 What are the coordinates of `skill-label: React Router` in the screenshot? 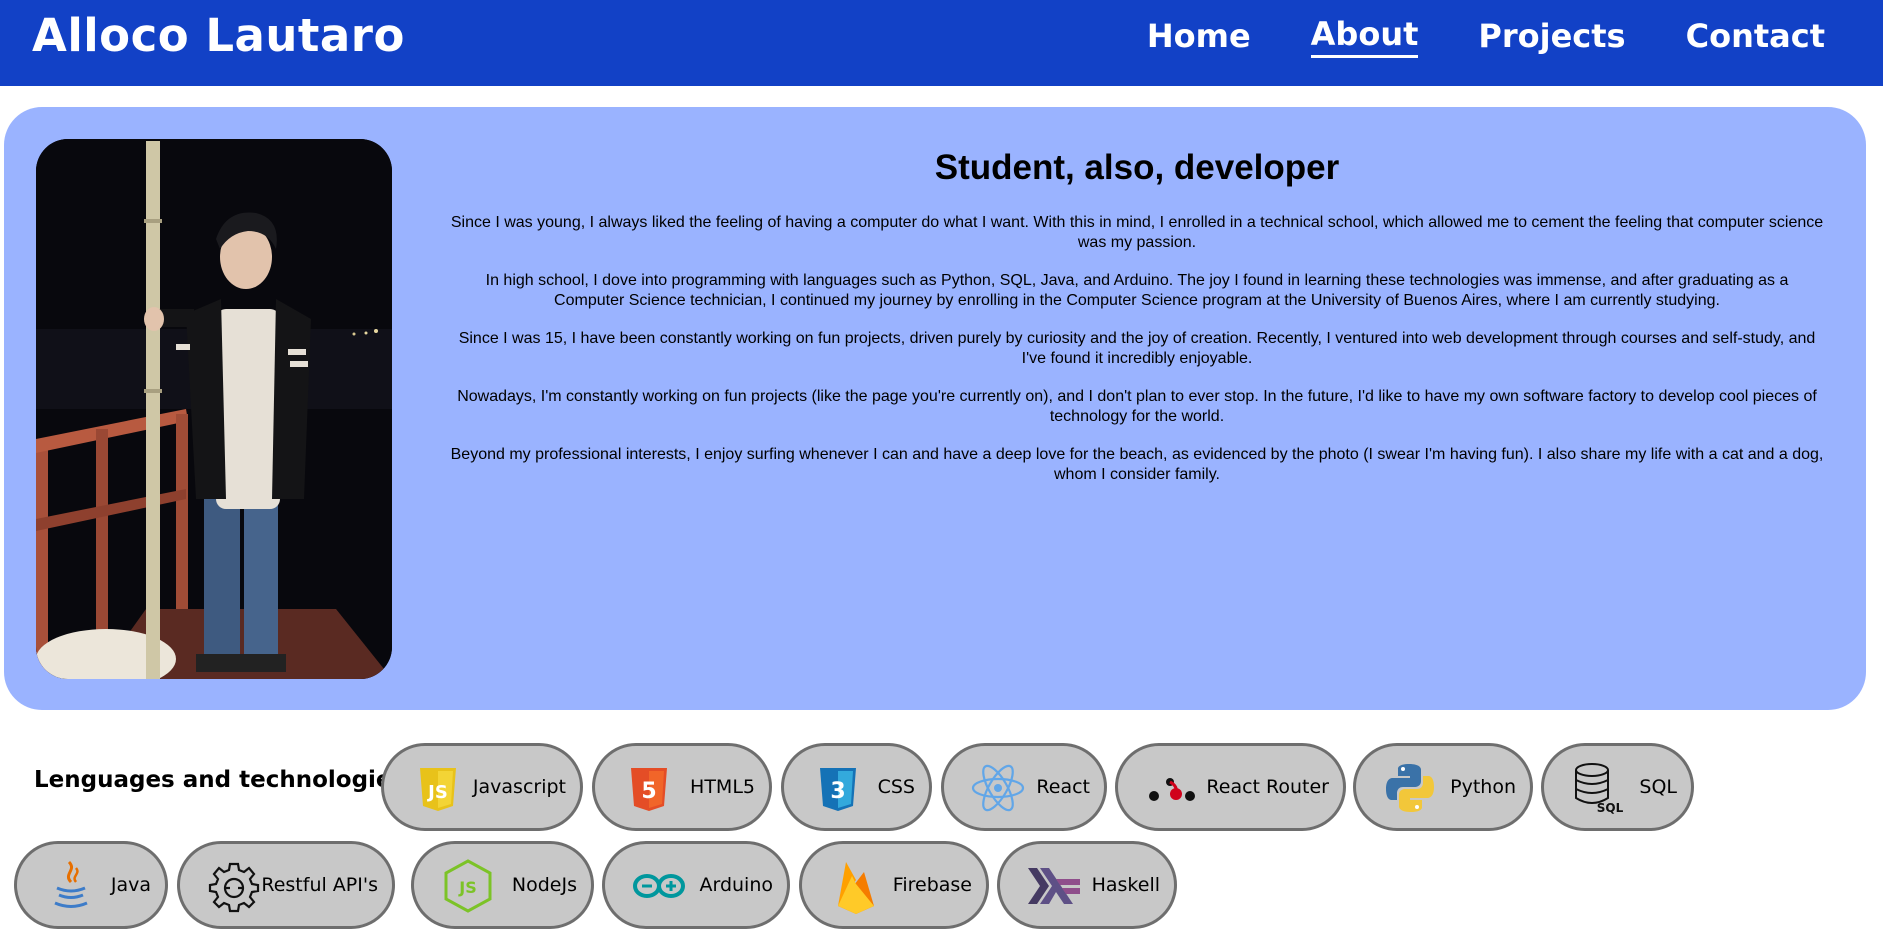 It's located at (1267, 787).